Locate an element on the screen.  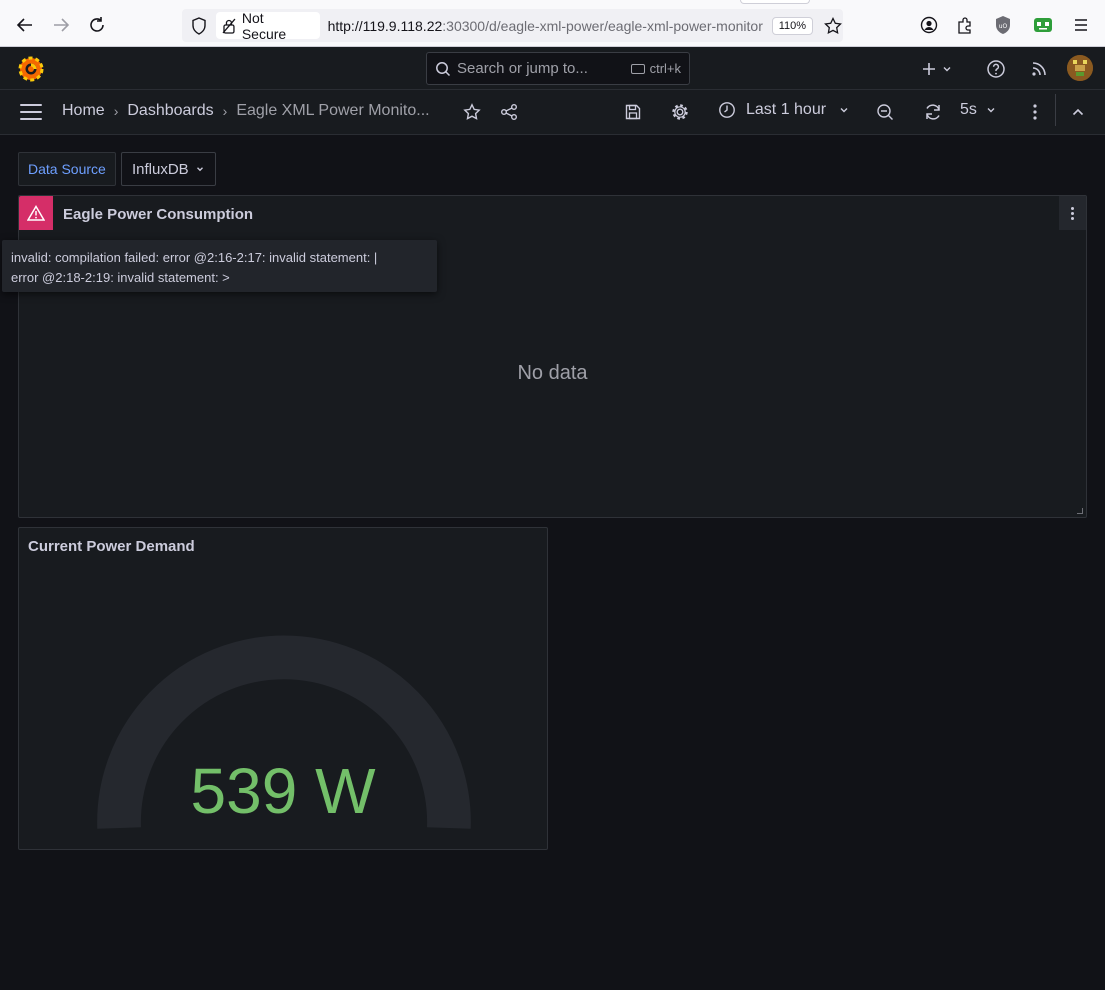
zoom-indicator: 110% is located at coordinates (792, 25).